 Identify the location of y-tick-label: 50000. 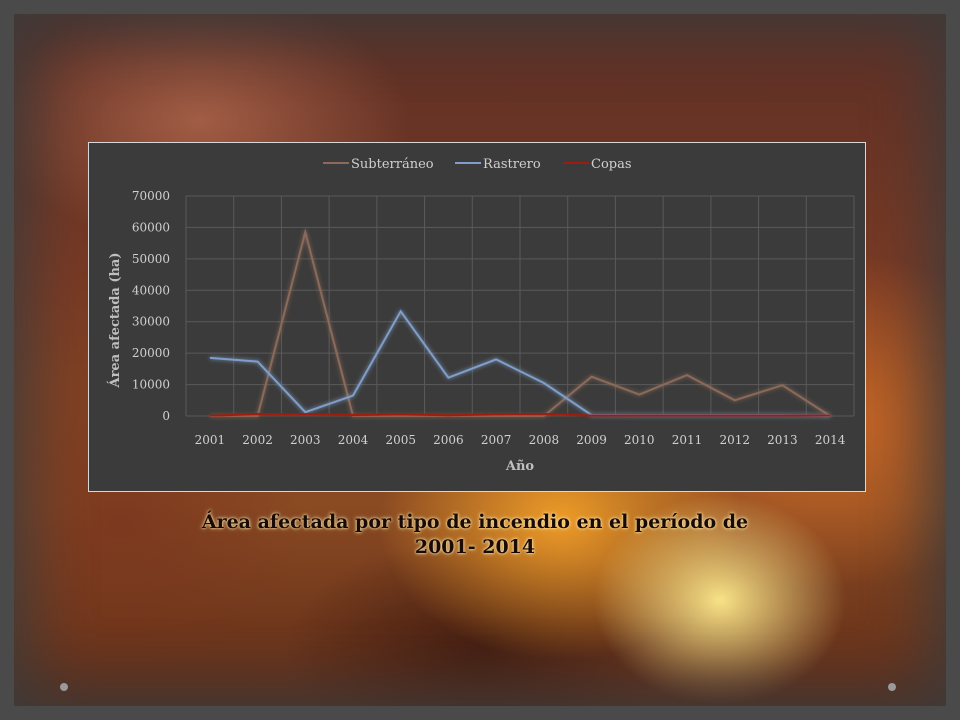
(151, 259).